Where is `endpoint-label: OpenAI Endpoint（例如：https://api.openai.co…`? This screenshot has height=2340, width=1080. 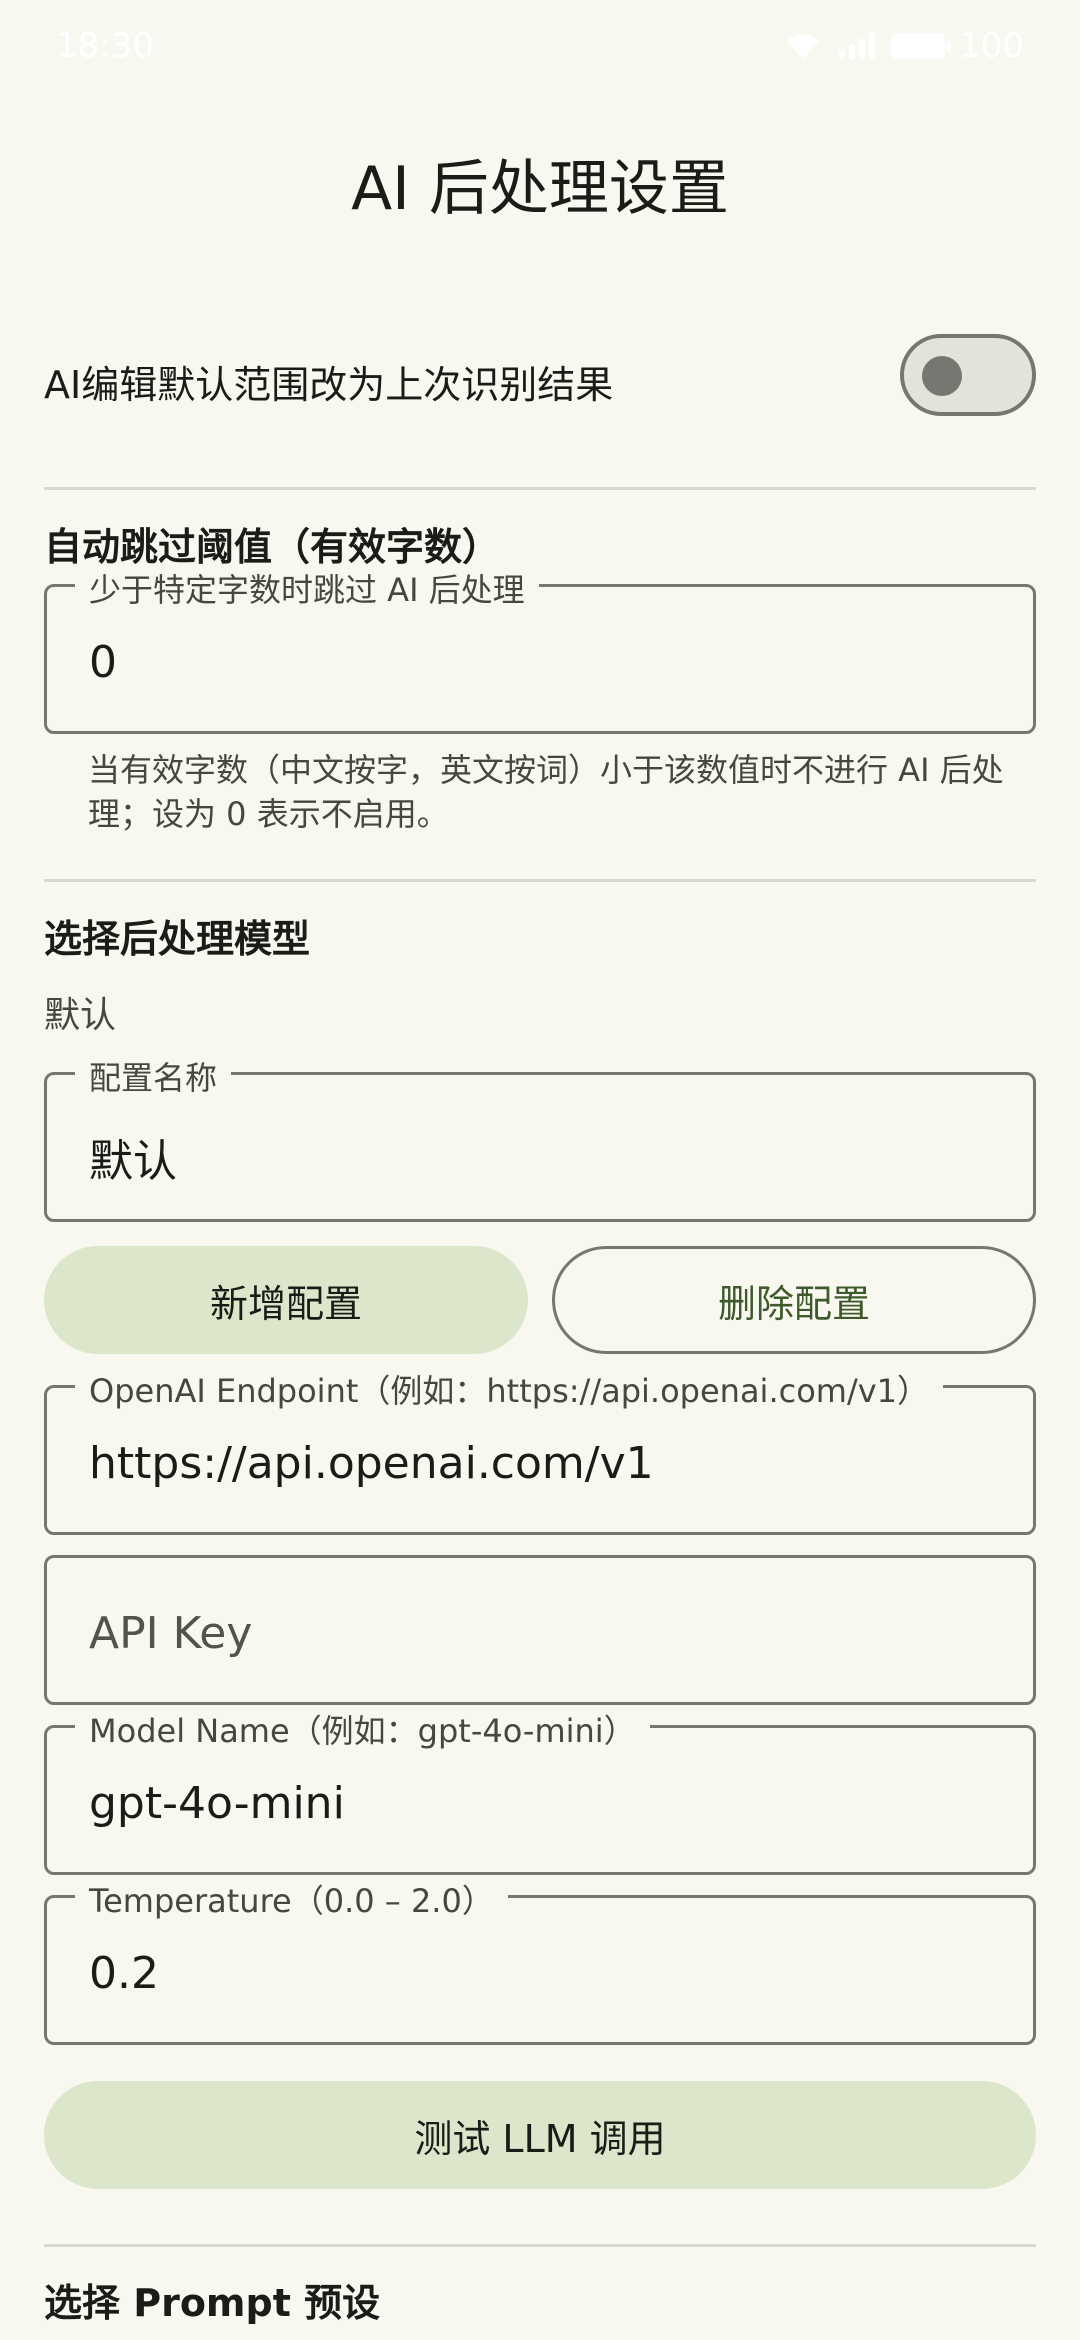
endpoint-label: OpenAI Endpoint（例如：https://api.openai.co… is located at coordinates (509, 1389).